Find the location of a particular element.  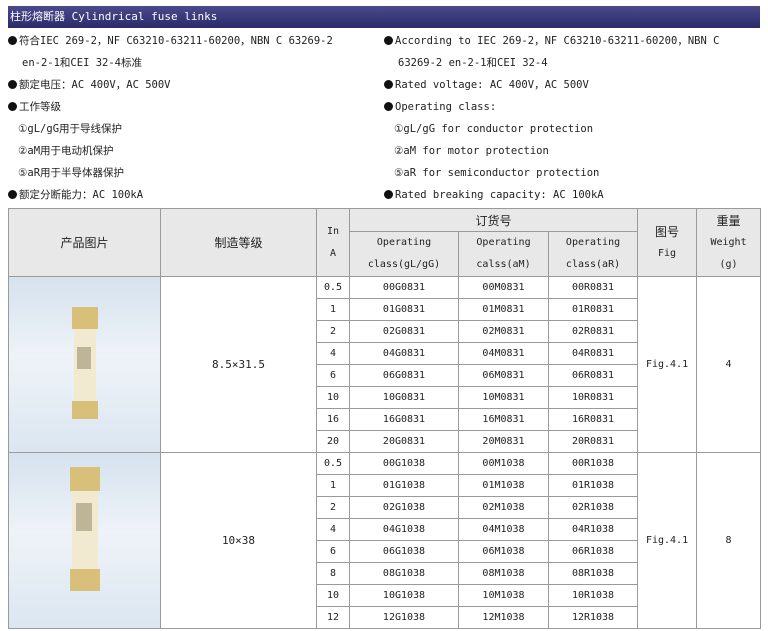

header-weight: 重量 Weight (g) is located at coordinates (729, 242).